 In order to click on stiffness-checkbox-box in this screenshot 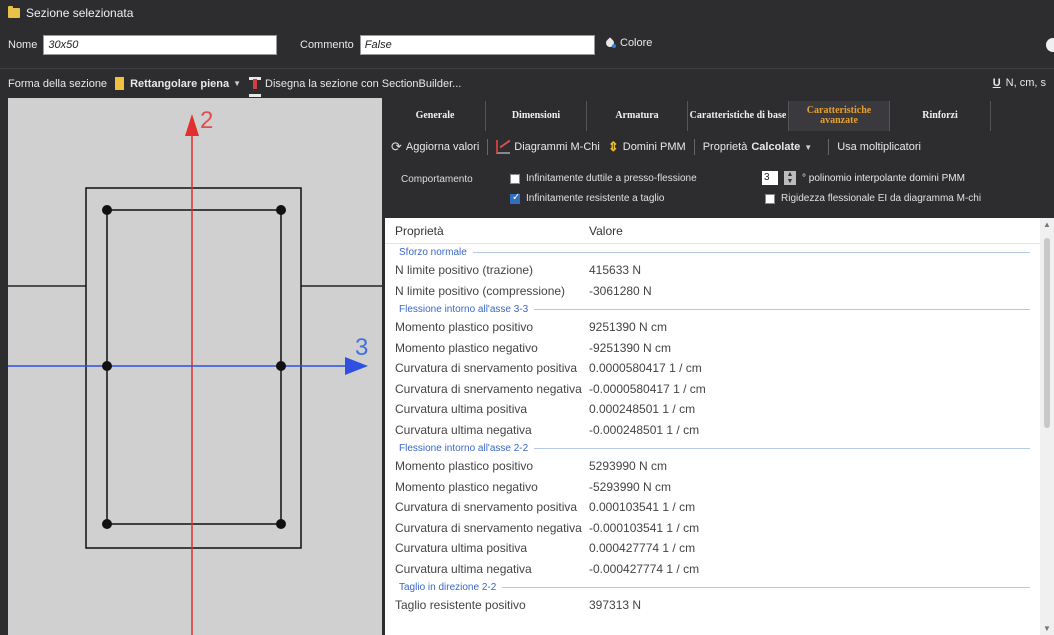, I will do `click(770, 198)`.